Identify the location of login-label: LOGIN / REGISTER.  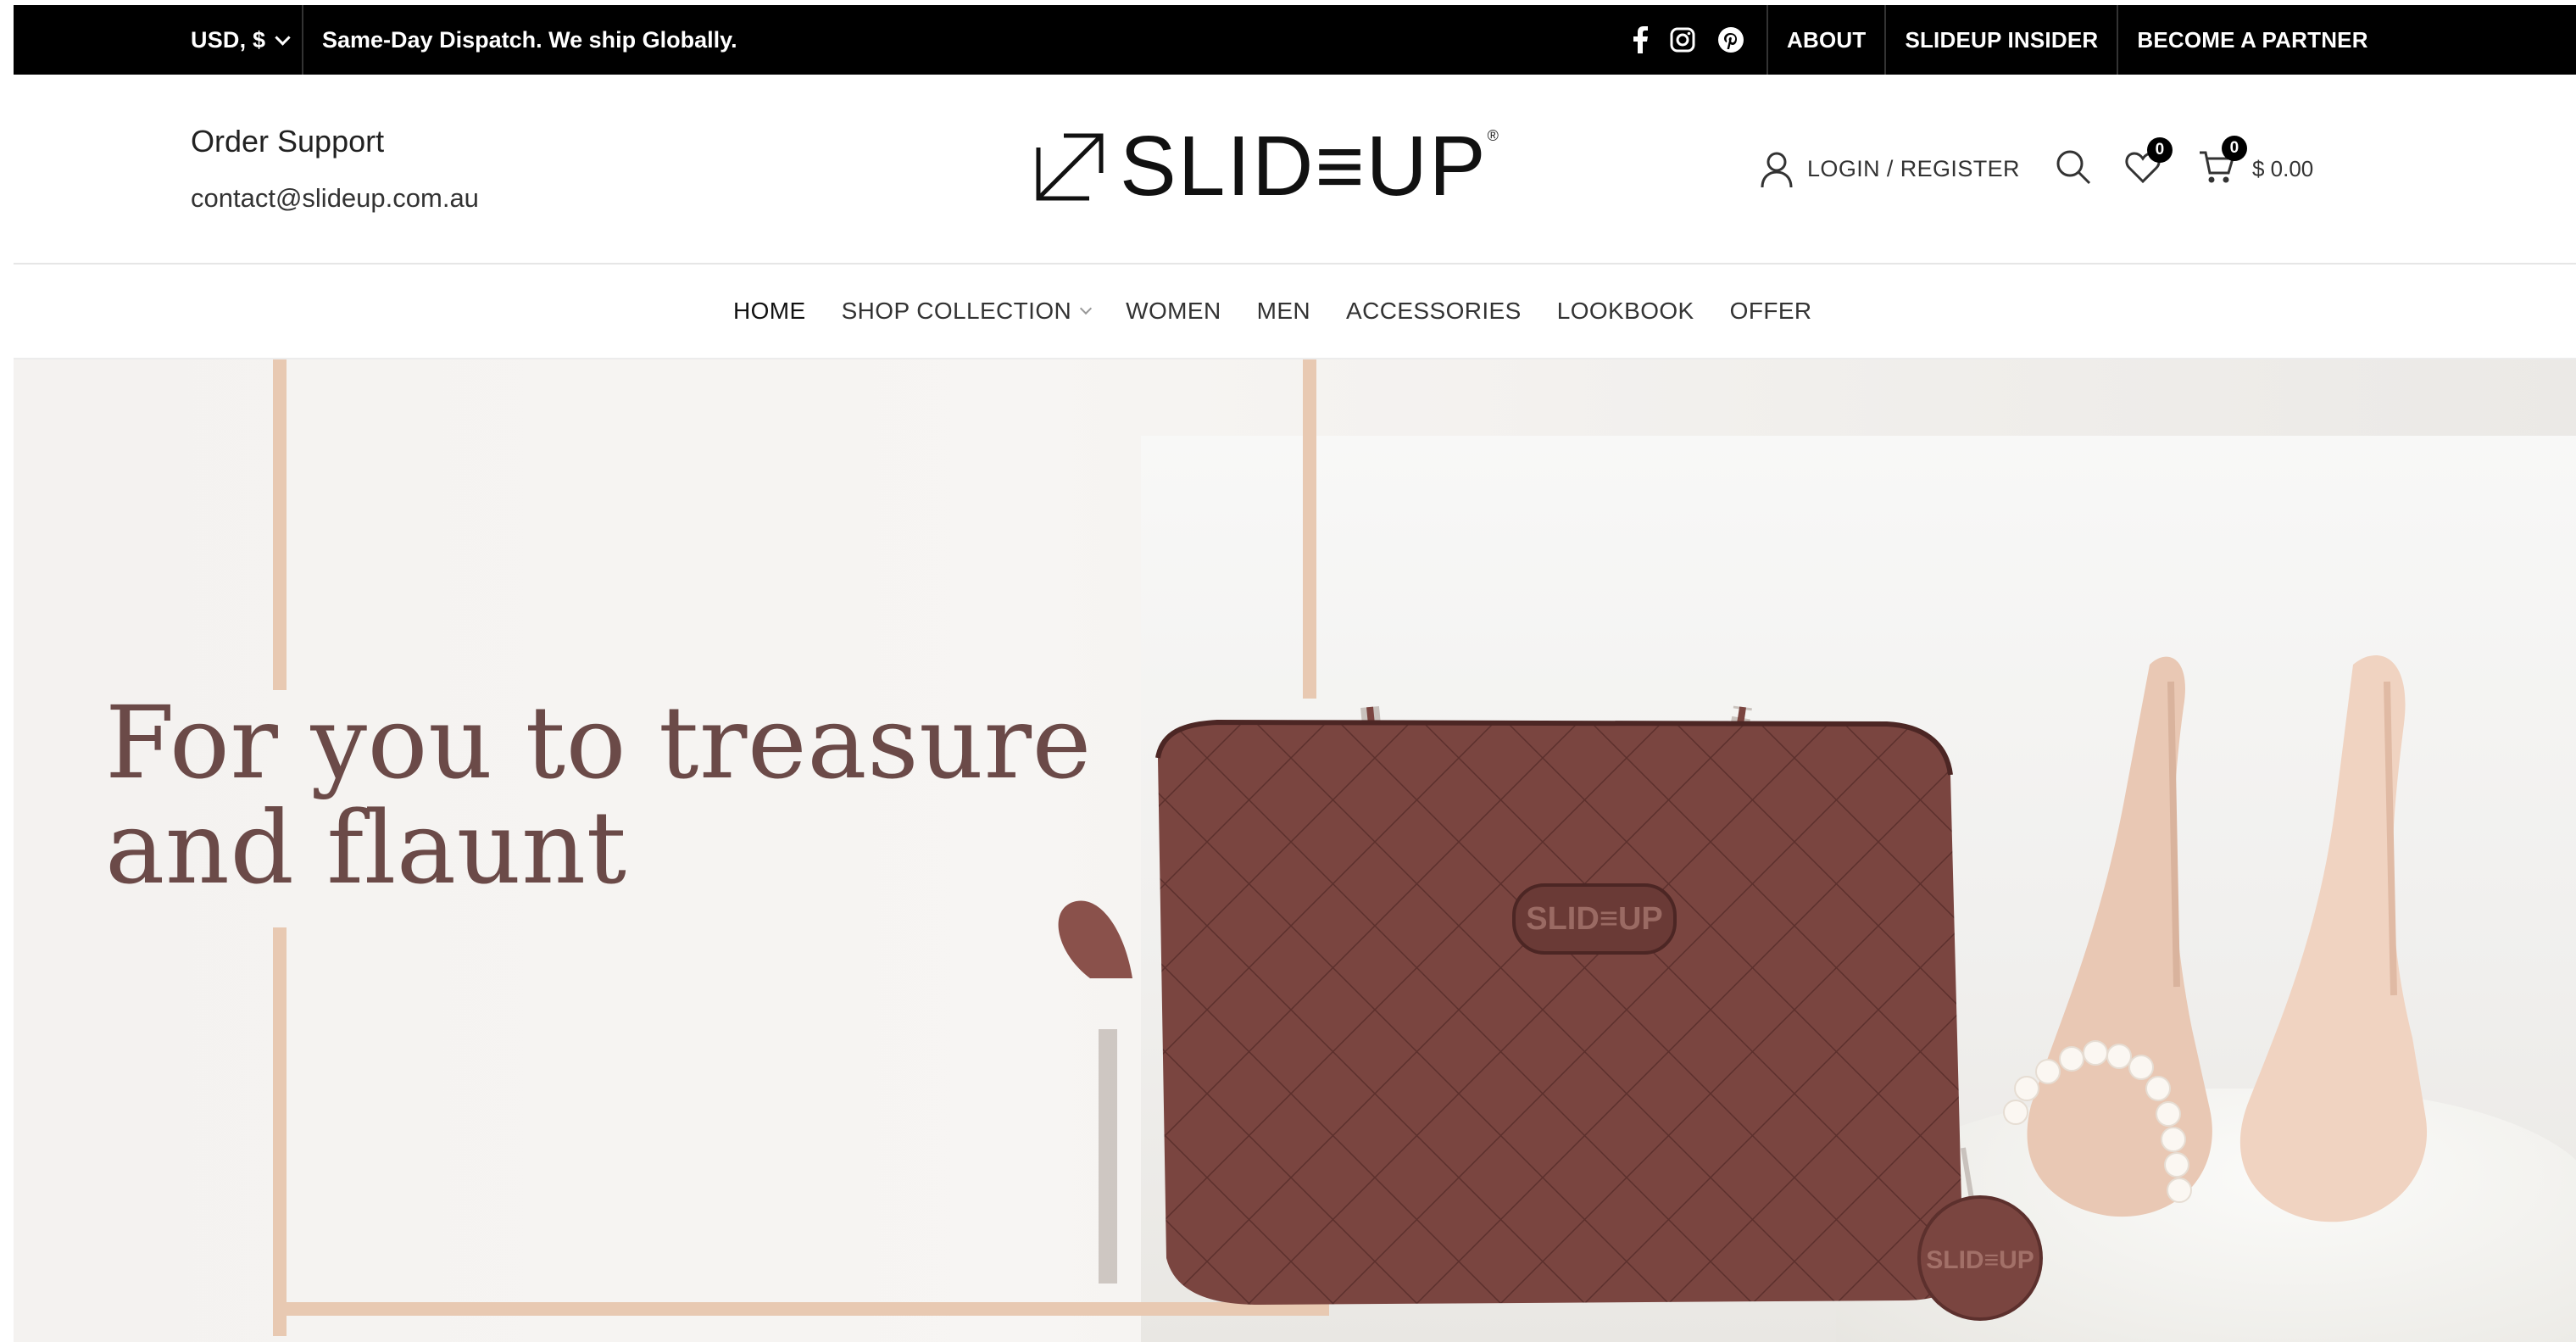
(1913, 168).